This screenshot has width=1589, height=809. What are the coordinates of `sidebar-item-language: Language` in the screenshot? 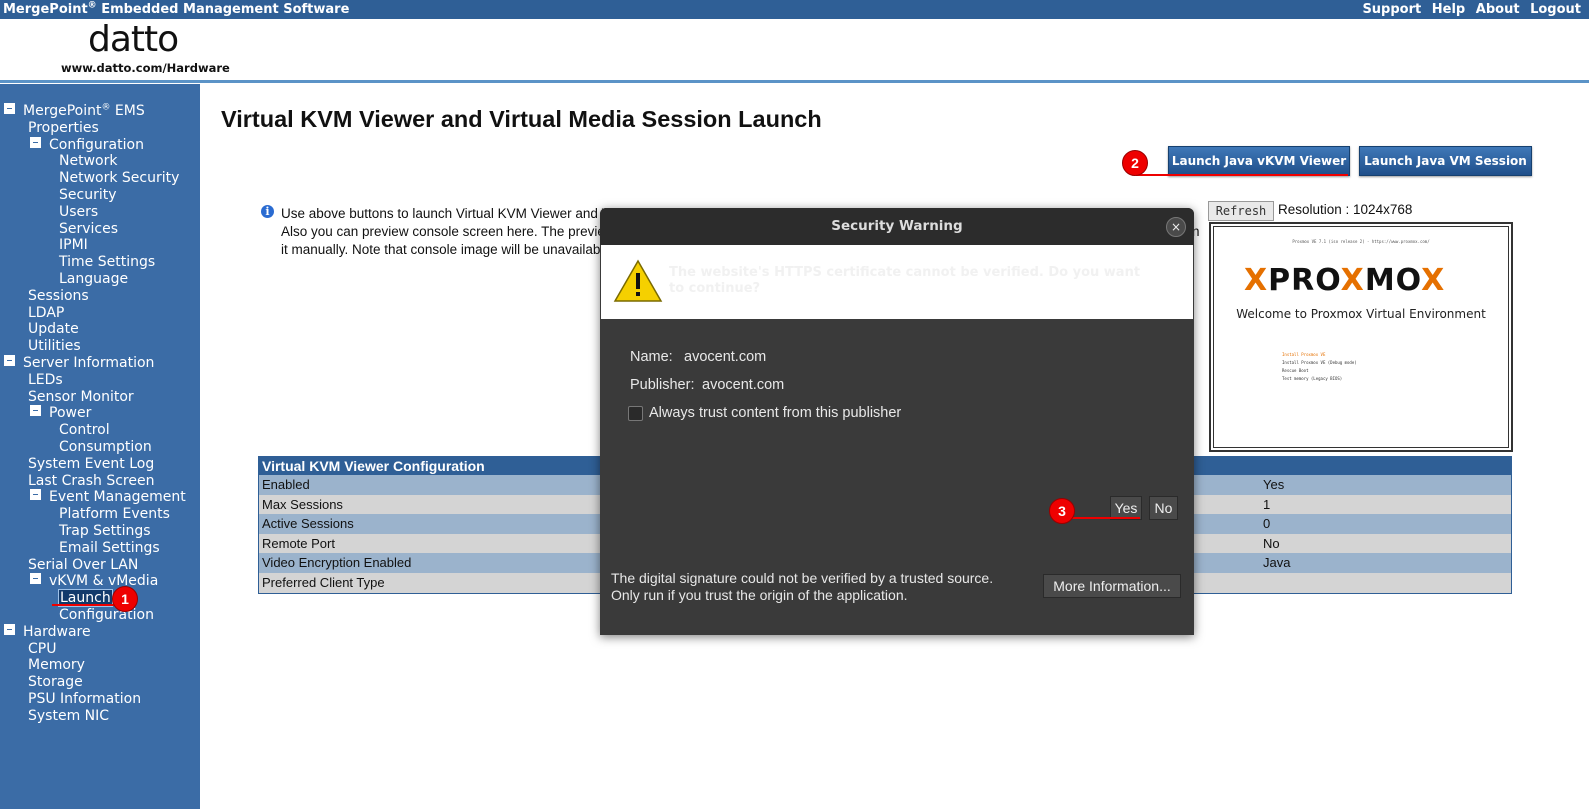 It's located at (93, 279).